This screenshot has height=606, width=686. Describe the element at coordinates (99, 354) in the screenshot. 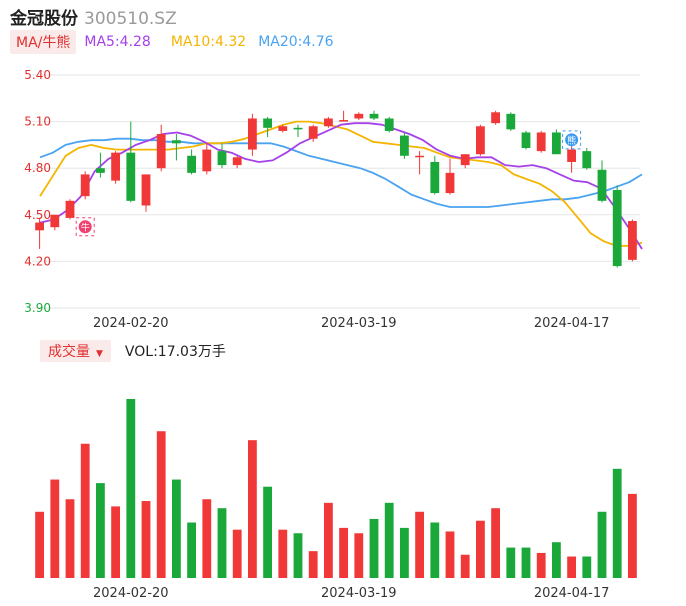

I see `dropdown-caret-icon: ▼` at that location.